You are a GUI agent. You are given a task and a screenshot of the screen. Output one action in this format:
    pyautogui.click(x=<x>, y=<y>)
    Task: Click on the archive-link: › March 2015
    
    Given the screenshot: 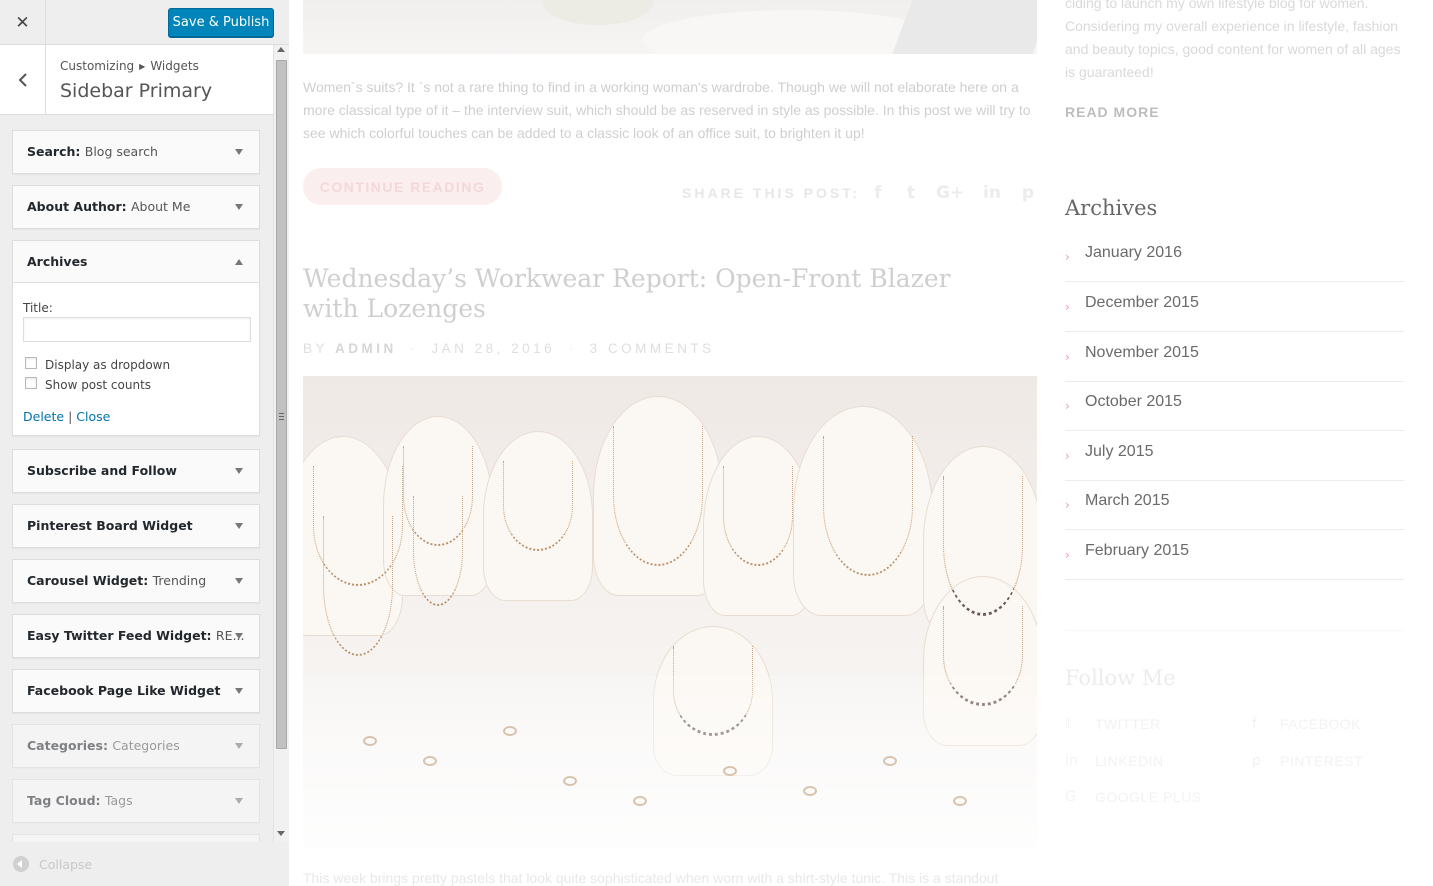 What is the action you would take?
    pyautogui.click(x=1234, y=505)
    